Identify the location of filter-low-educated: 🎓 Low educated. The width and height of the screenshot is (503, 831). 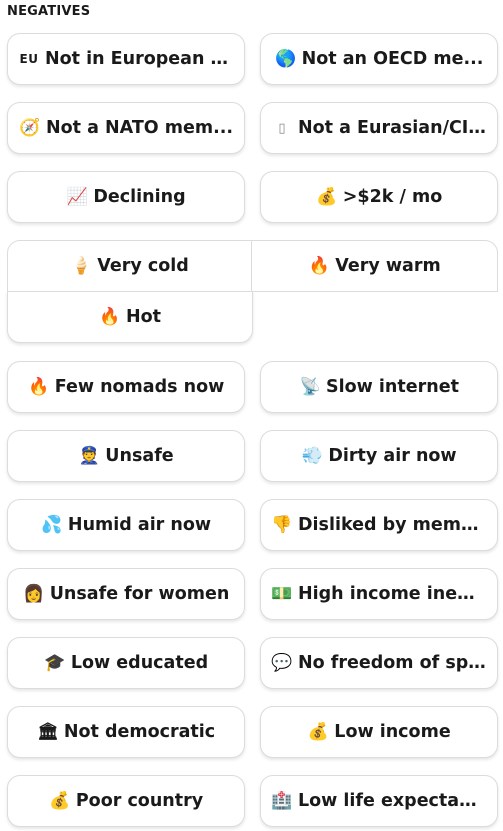
(126, 663).